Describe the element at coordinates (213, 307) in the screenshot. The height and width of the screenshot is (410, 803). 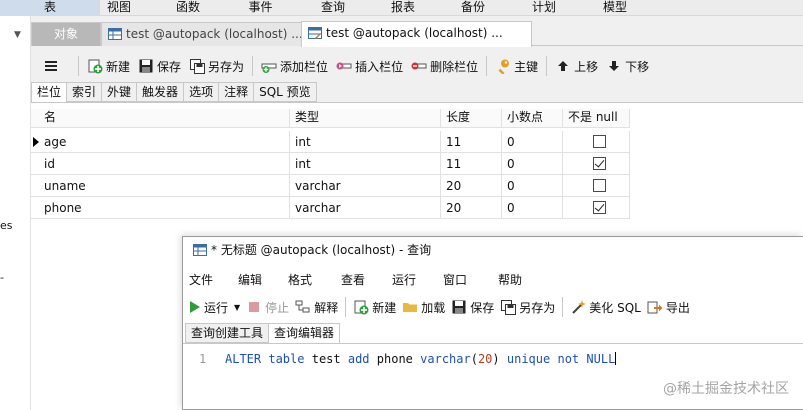
I see `run-button: 运行 ▼` at that location.